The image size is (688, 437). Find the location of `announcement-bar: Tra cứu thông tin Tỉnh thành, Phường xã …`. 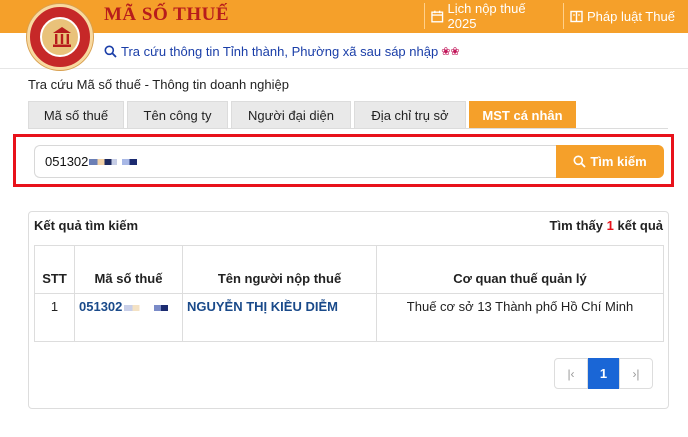

announcement-bar: Tra cứu thông tin Tỉnh thành, Phường xã … is located at coordinates (344, 51).